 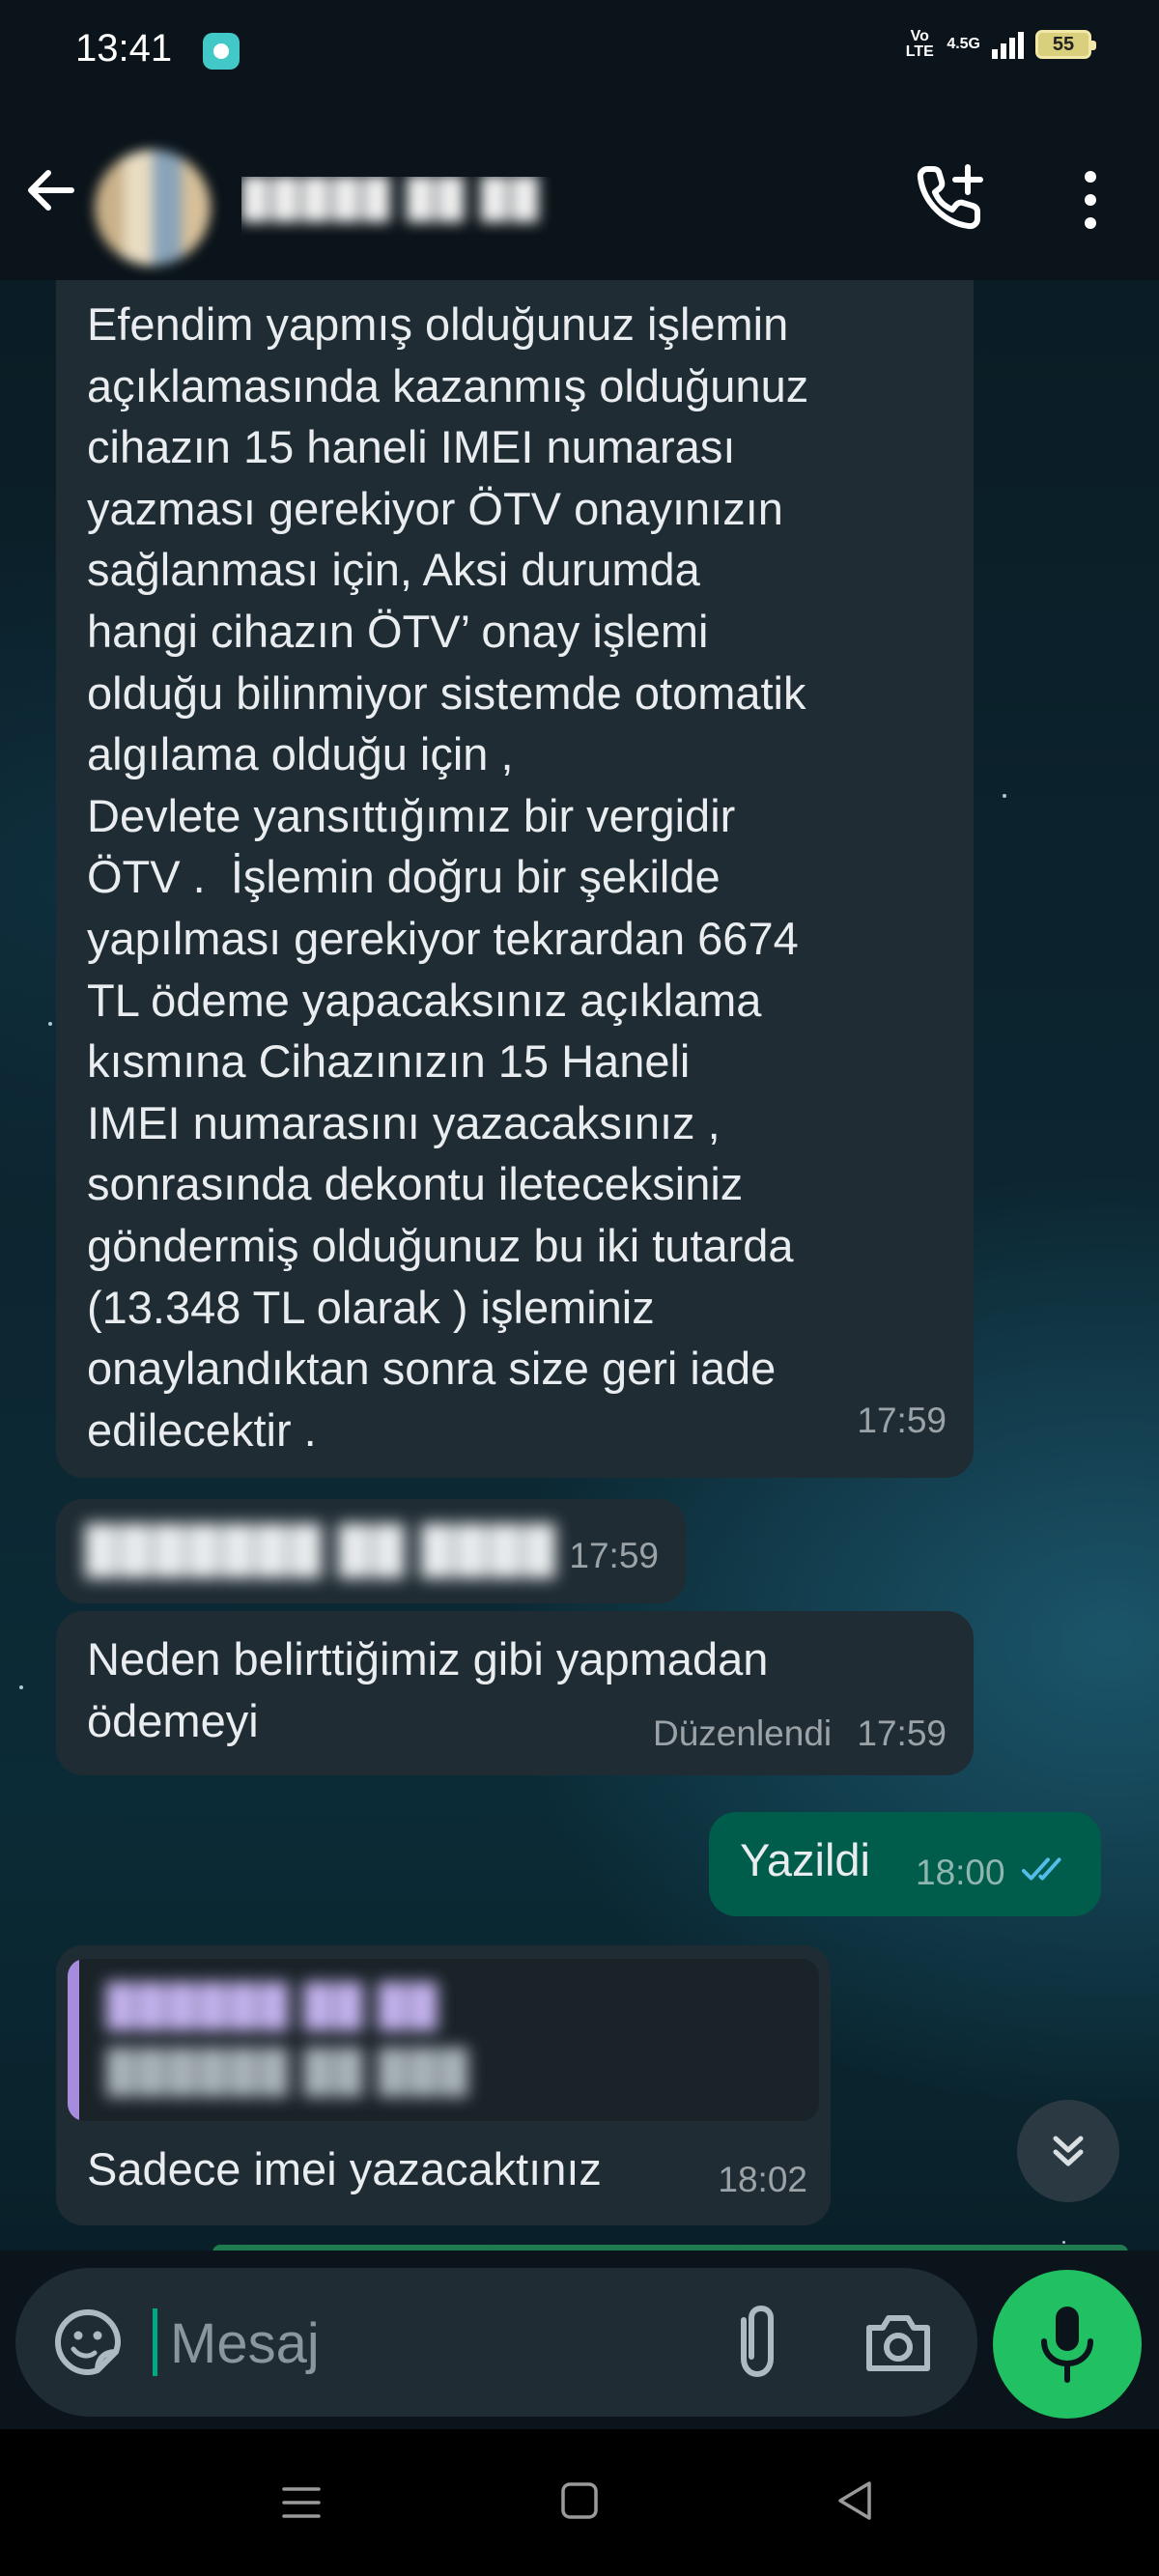 I want to click on add-call-icon, so click(x=950, y=198).